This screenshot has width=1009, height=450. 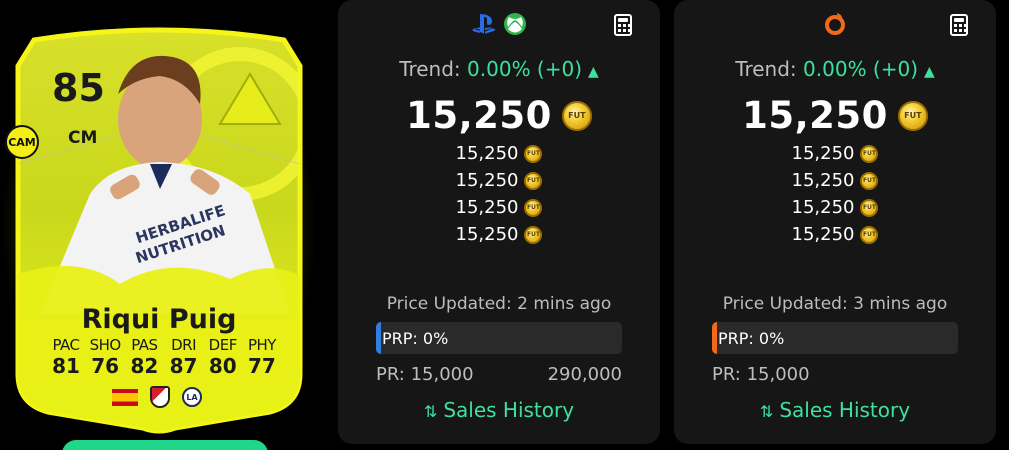 What do you see at coordinates (66, 345) in the screenshot?
I see `stat-label: PAC` at bounding box center [66, 345].